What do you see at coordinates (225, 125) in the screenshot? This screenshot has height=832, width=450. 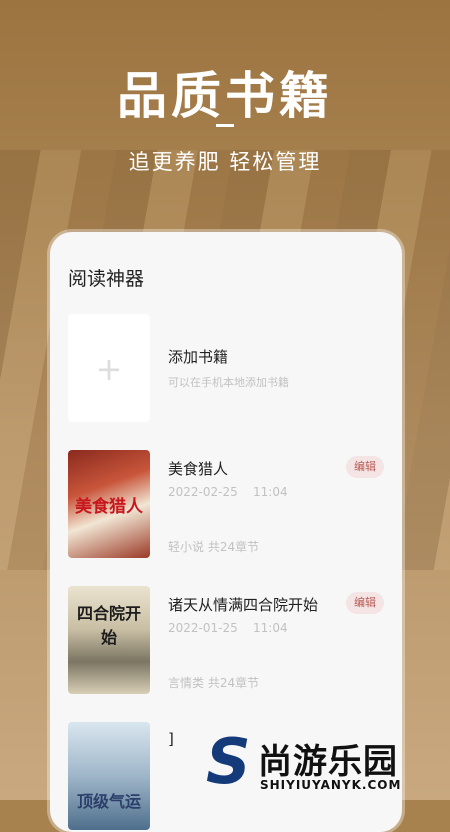 I see `headline-divider` at bounding box center [225, 125].